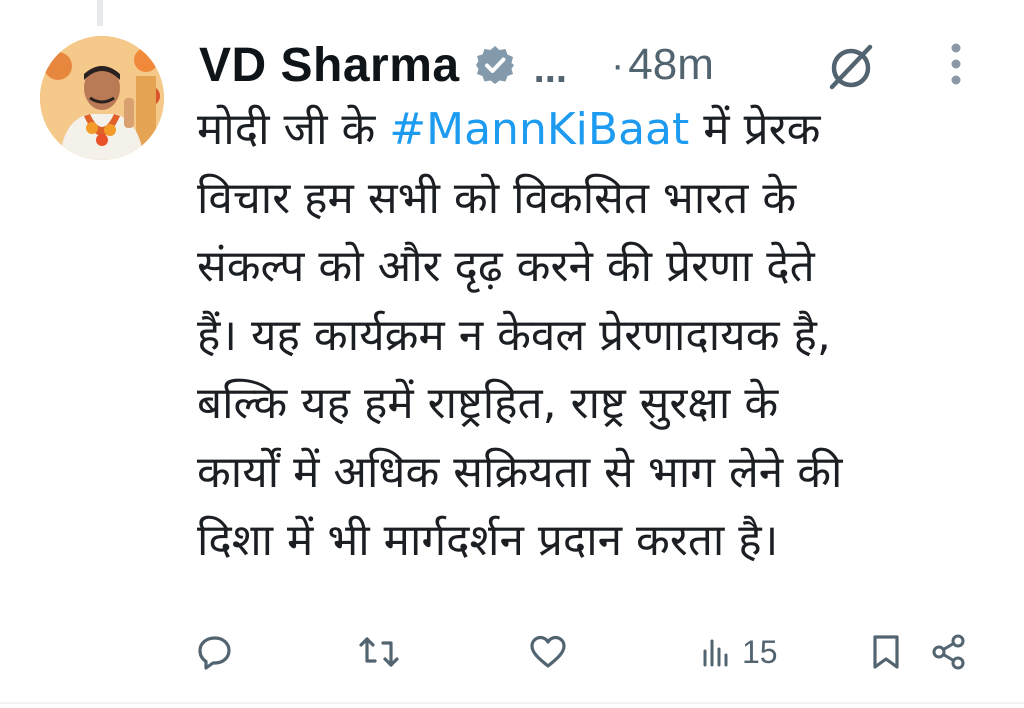  What do you see at coordinates (520, 472) in the screenshot?
I see `tweet-line: कार्यों में अधिक सक्रियता से भाग लेने की` at bounding box center [520, 472].